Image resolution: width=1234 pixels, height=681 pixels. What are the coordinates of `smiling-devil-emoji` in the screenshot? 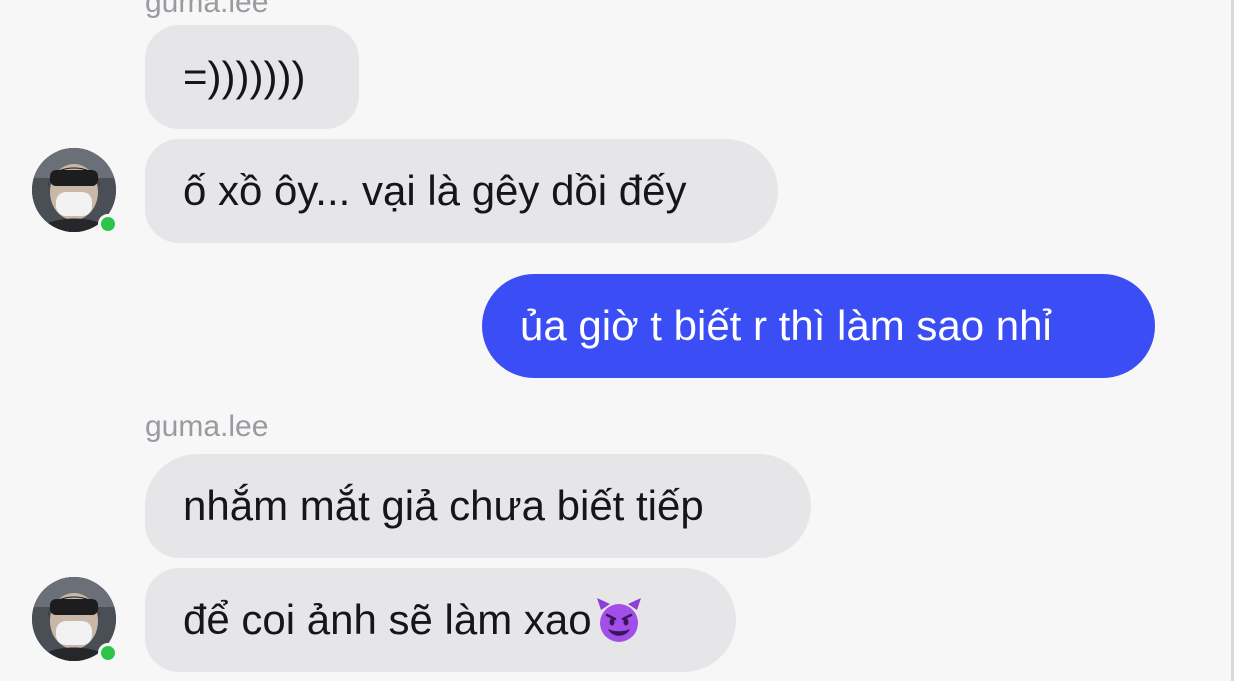 It's located at (619, 620).